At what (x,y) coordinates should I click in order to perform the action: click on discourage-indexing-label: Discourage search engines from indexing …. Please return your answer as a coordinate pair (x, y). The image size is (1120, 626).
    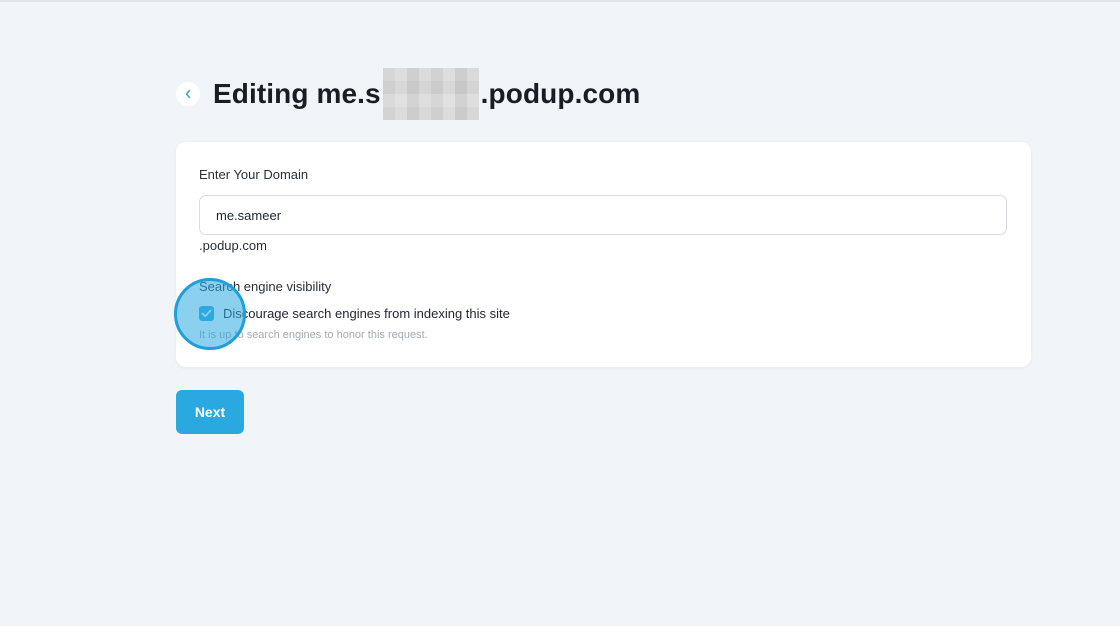
    Looking at the image, I should click on (366, 313).